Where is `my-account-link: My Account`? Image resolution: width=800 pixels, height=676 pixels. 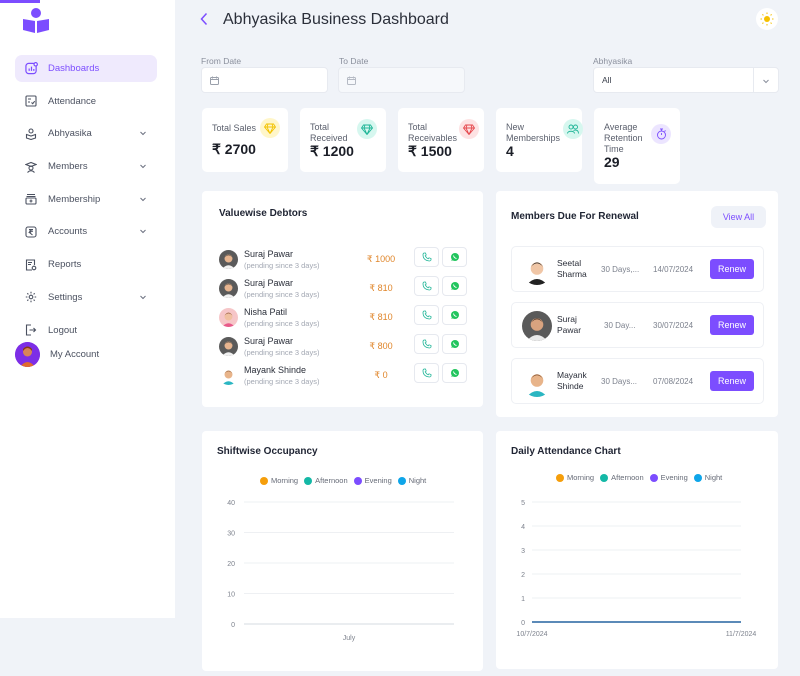 my-account-link: My Account is located at coordinates (57, 354).